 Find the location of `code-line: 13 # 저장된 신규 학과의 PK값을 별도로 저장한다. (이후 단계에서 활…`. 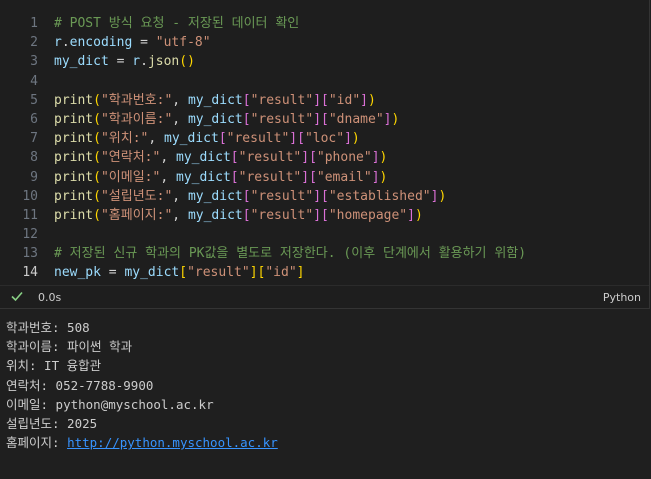

code-line: 13 # 저장된 신규 학과의 PK값을 별도로 저장한다. (이후 단계에서 활… is located at coordinates (324, 253).